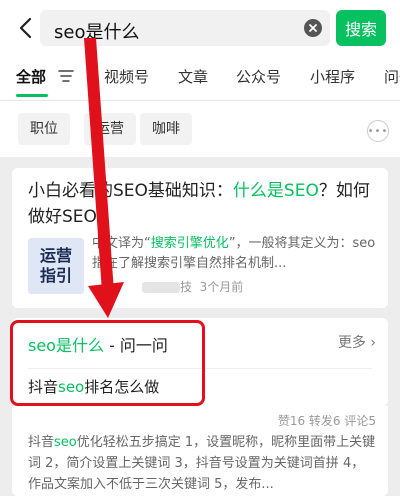  Describe the element at coordinates (313, 28) in the screenshot. I see `clear-icon` at that location.